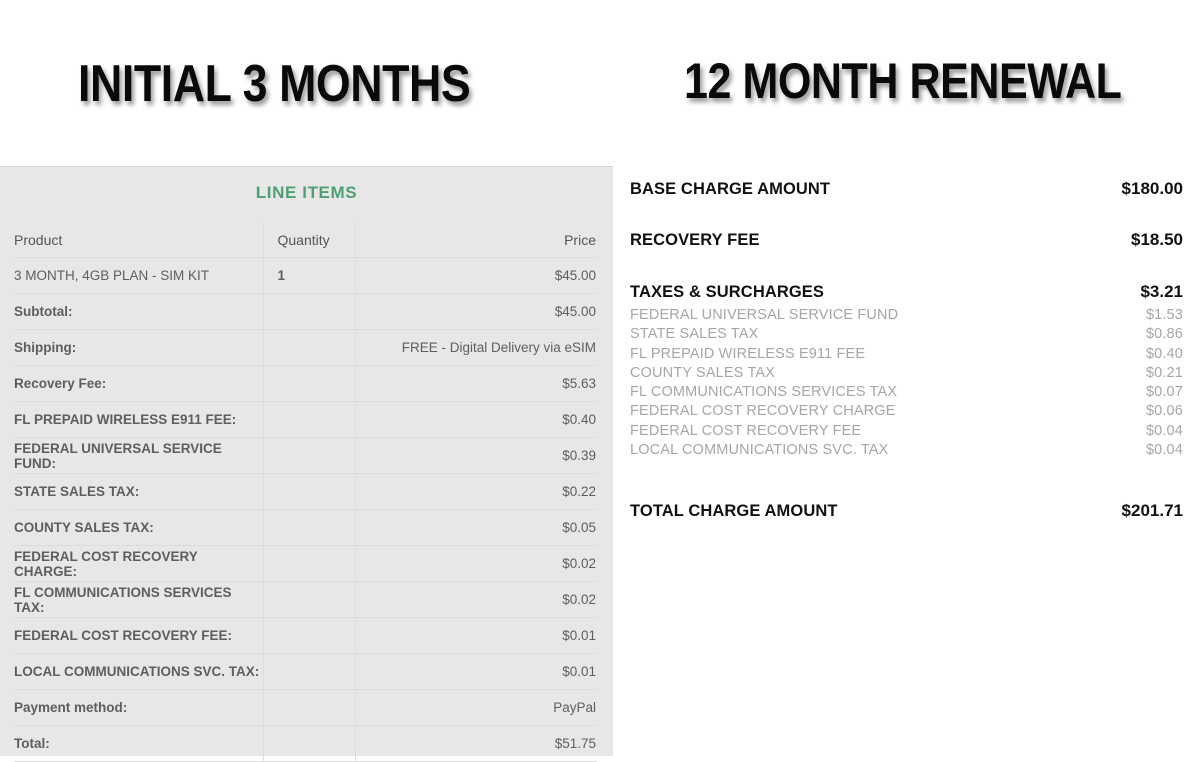 This screenshot has width=1200, height=762. I want to click on summary-value-cell: $0.40, so click(475, 419).